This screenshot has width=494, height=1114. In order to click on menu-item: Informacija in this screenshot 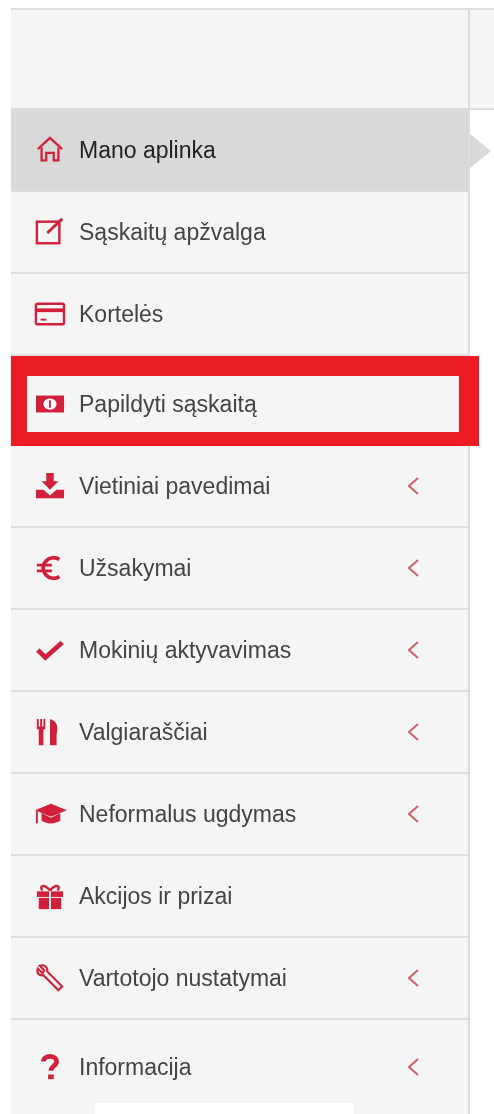, I will do `click(239, 1067)`.